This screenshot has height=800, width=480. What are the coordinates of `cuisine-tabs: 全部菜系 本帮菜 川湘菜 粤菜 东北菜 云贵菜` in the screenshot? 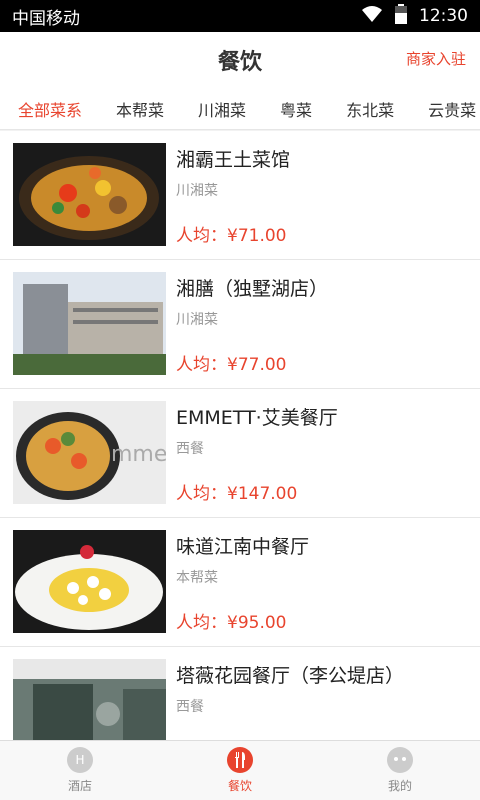 It's located at (240, 109).